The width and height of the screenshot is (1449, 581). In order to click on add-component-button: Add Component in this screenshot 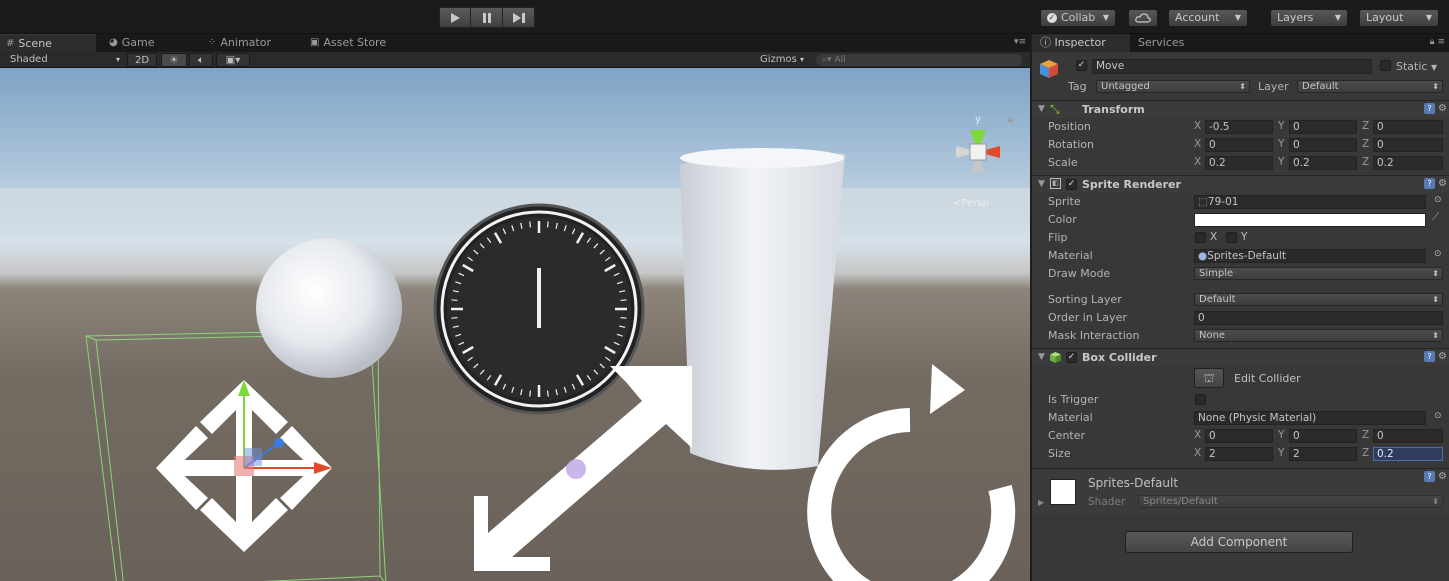, I will do `click(1239, 542)`.